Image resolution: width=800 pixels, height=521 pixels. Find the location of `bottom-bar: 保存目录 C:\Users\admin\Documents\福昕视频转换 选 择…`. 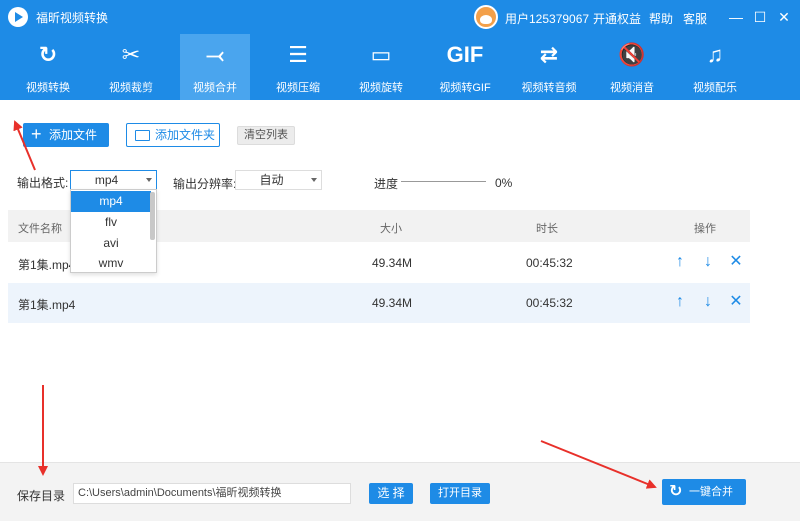

bottom-bar: 保存目录 C:\Users\admin\Documents\福昕视频转换 选 择… is located at coordinates (400, 491).